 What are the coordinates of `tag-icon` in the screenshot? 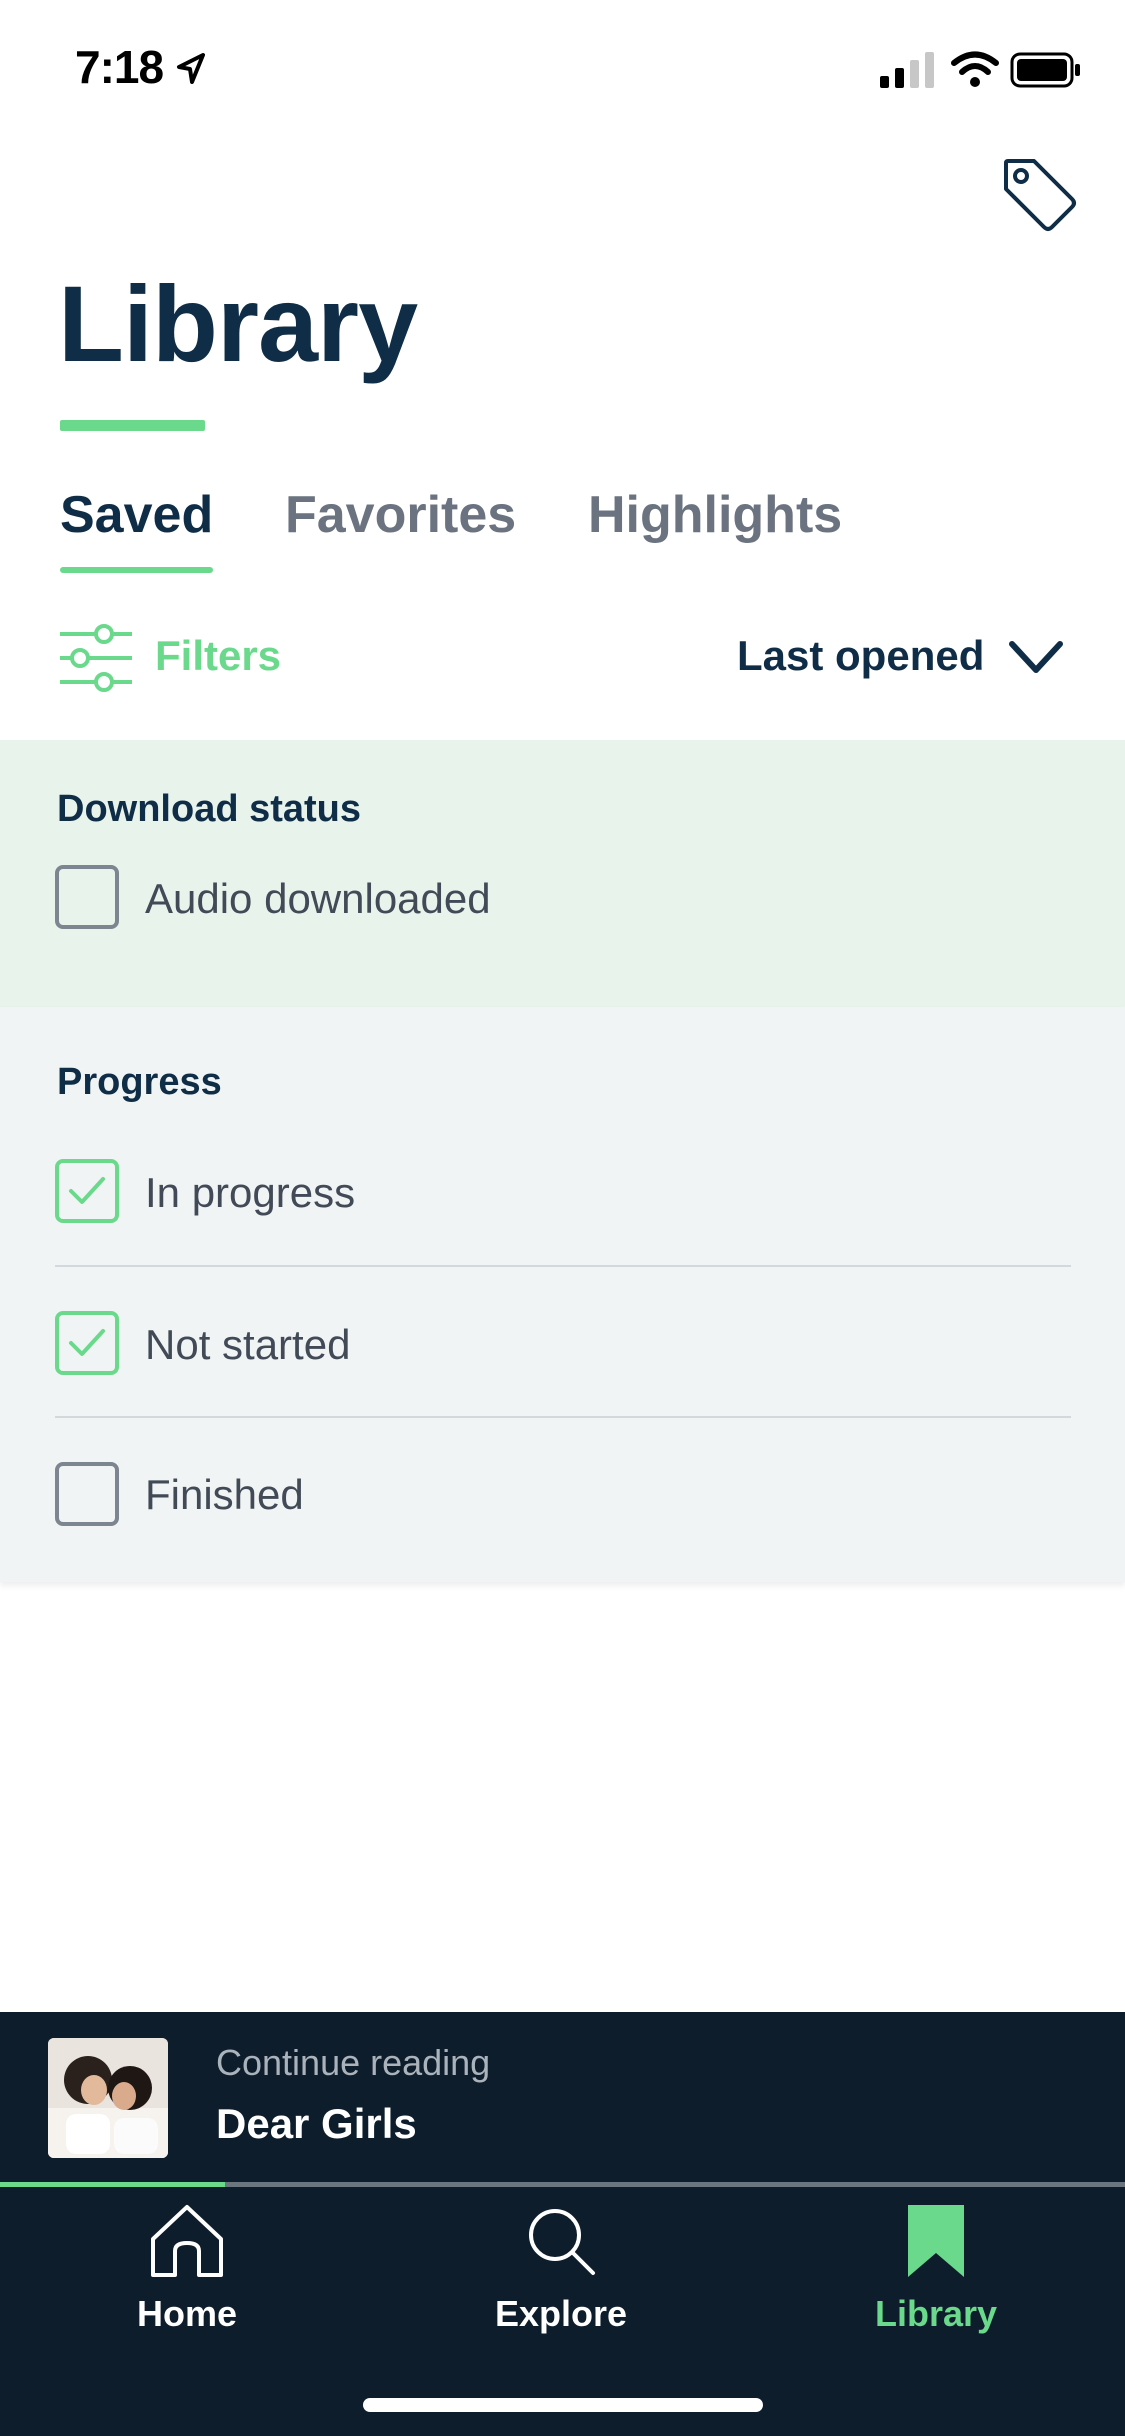 It's located at (1040, 195).